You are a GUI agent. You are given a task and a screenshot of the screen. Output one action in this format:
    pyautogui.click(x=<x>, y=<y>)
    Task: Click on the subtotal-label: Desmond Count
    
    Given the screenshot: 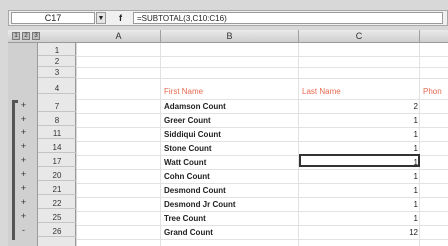 What is the action you would take?
    pyautogui.click(x=195, y=190)
    